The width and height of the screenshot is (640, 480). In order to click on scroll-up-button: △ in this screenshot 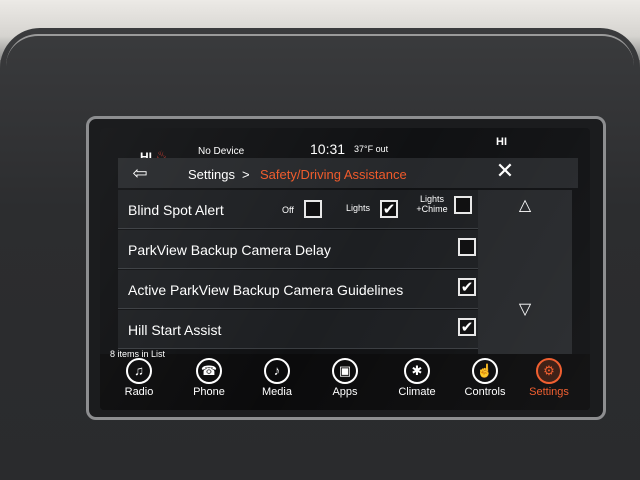, I will do `click(525, 205)`.